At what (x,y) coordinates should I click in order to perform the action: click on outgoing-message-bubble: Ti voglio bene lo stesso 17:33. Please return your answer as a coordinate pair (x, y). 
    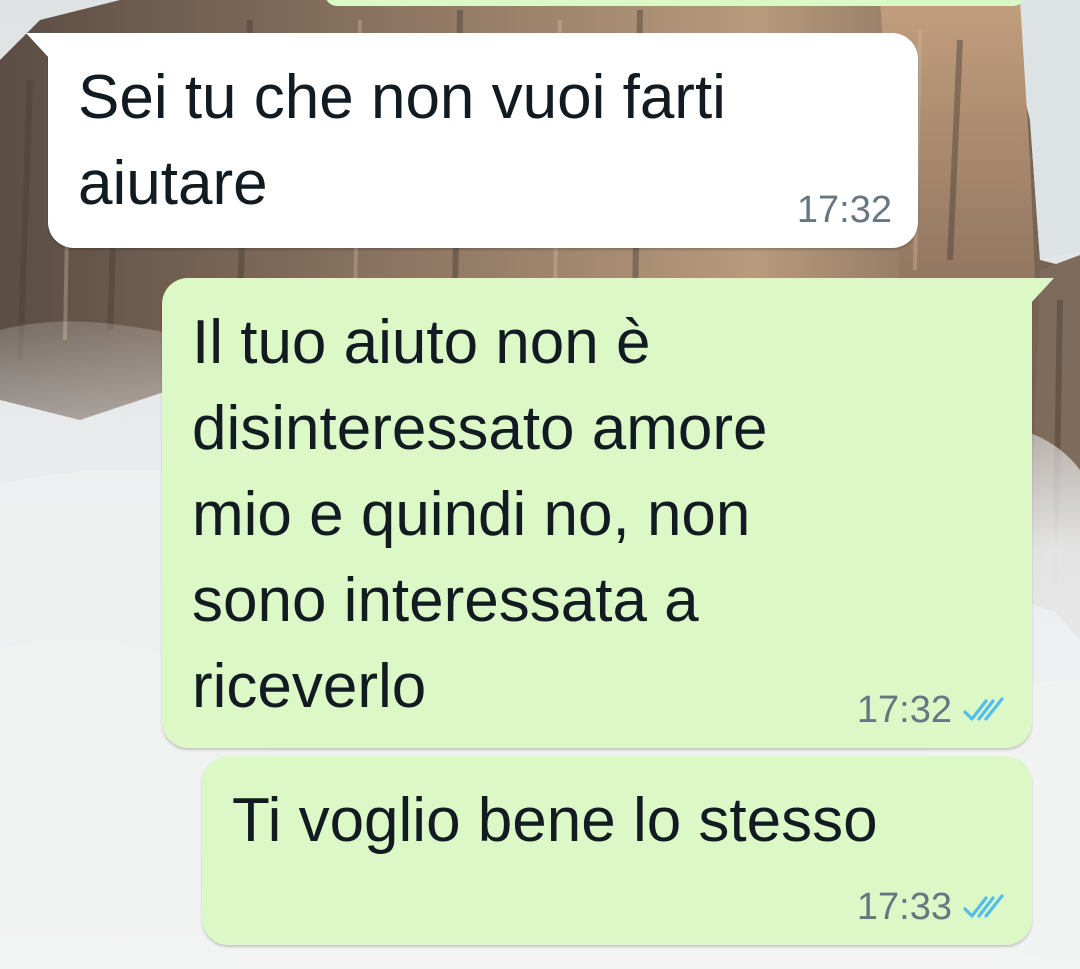
    Looking at the image, I should click on (617, 850).